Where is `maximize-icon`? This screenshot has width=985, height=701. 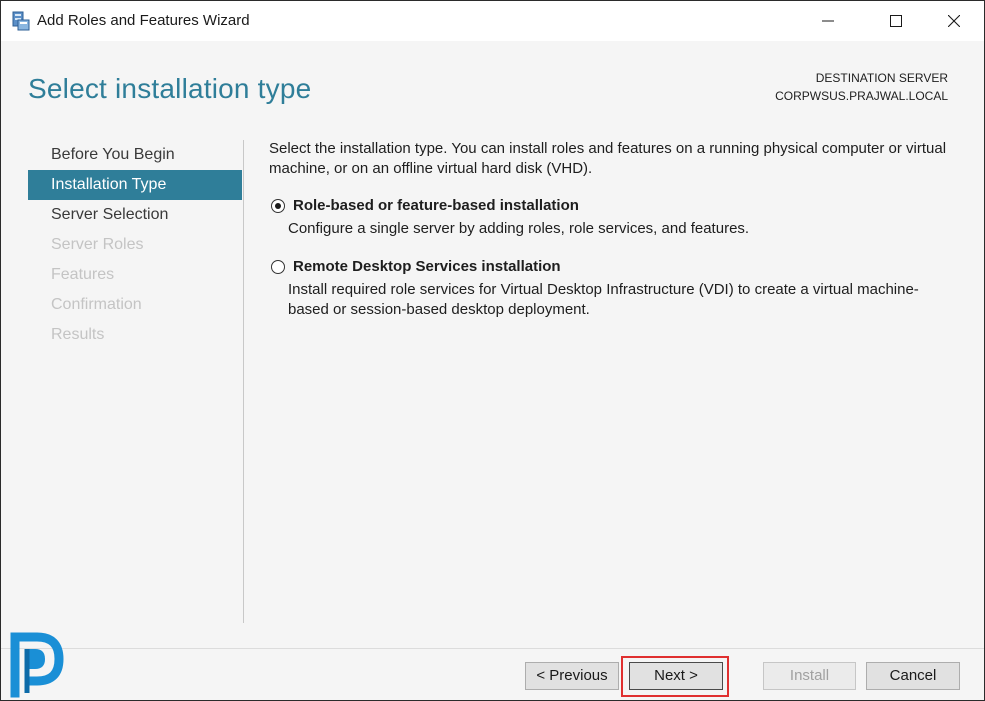 maximize-icon is located at coordinates (896, 21).